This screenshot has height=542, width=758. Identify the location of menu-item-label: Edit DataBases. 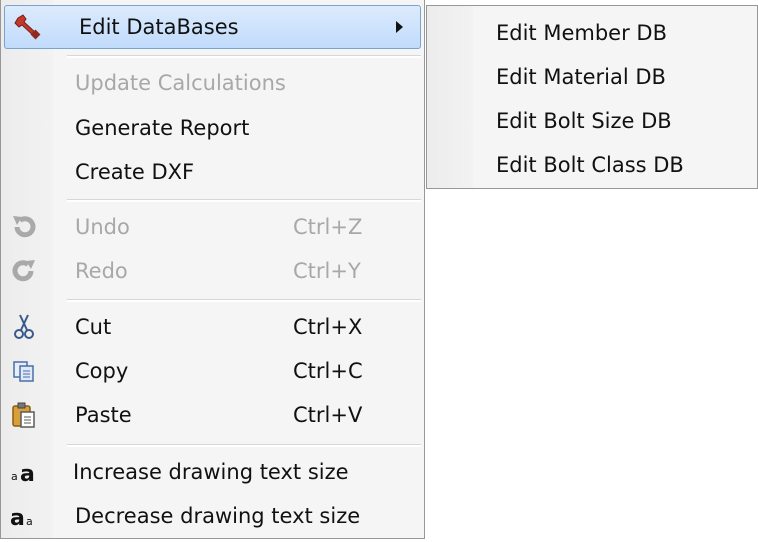
(159, 27).